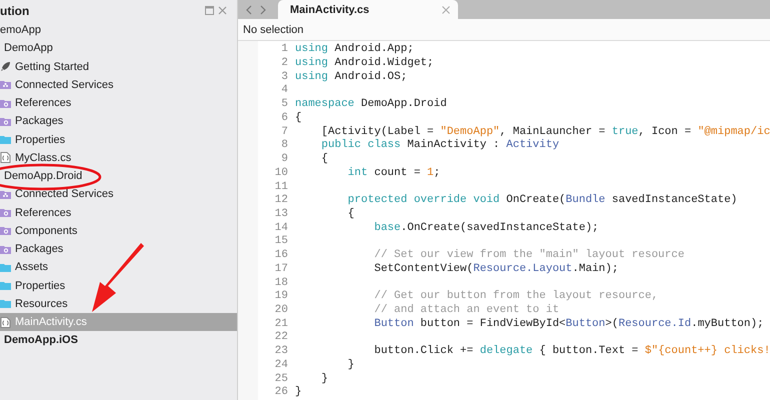 The height and width of the screenshot is (400, 770). Describe the element at coordinates (281, 283) in the screenshot. I see `line-number: 18` at that location.